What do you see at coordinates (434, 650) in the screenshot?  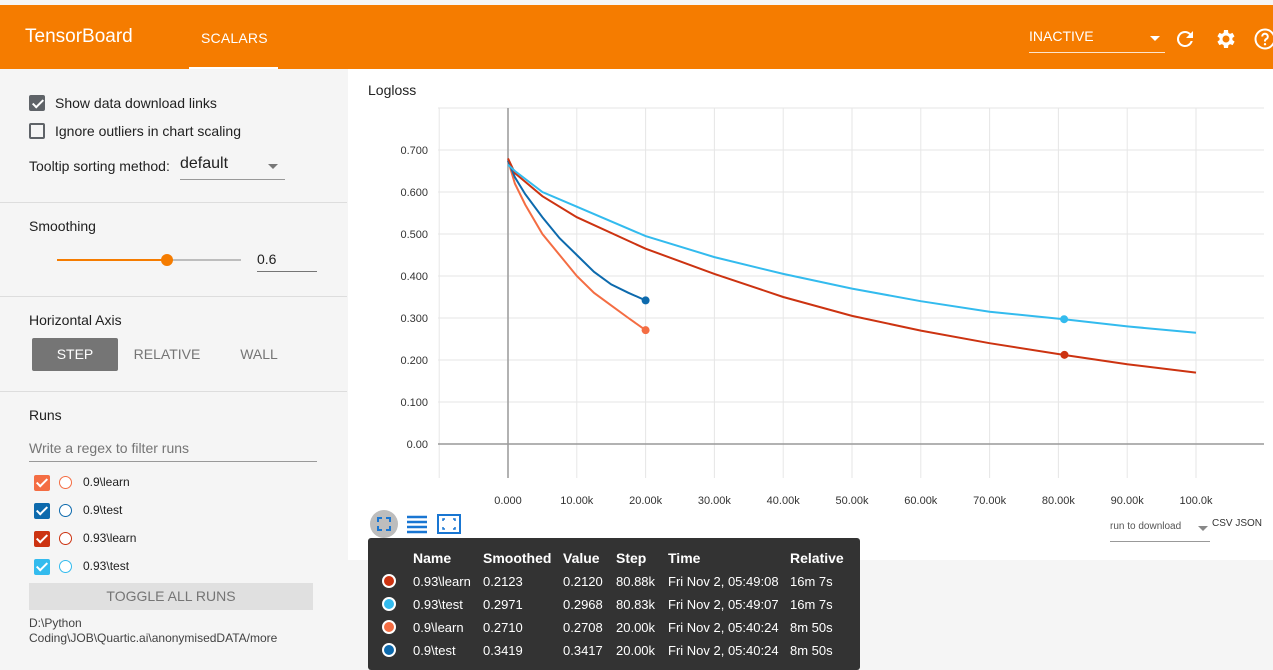 I see `tooltip-cell-name: 0.9\test` at bounding box center [434, 650].